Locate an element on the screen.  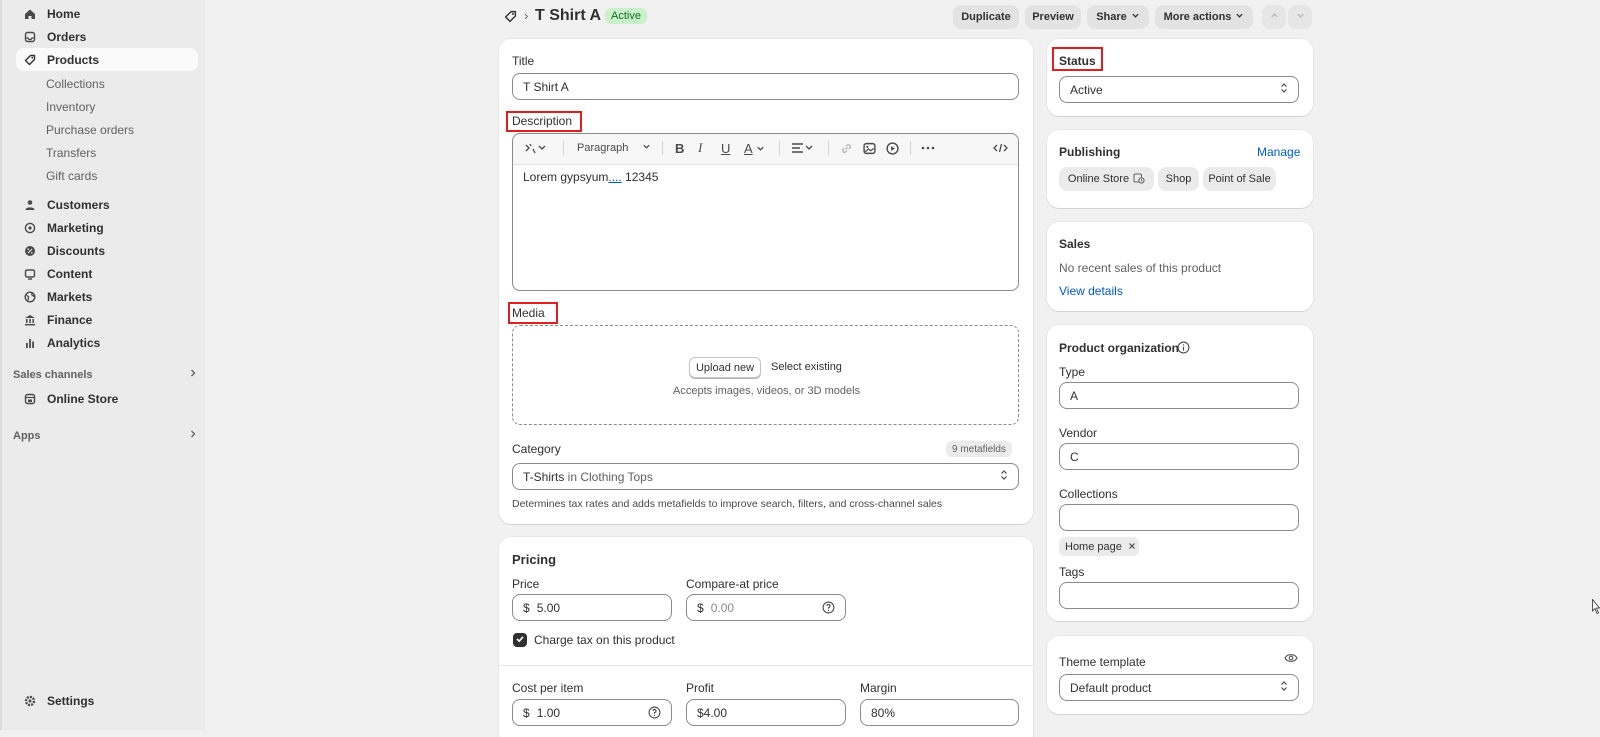
apps-section: Apps is located at coordinates (105, 435).